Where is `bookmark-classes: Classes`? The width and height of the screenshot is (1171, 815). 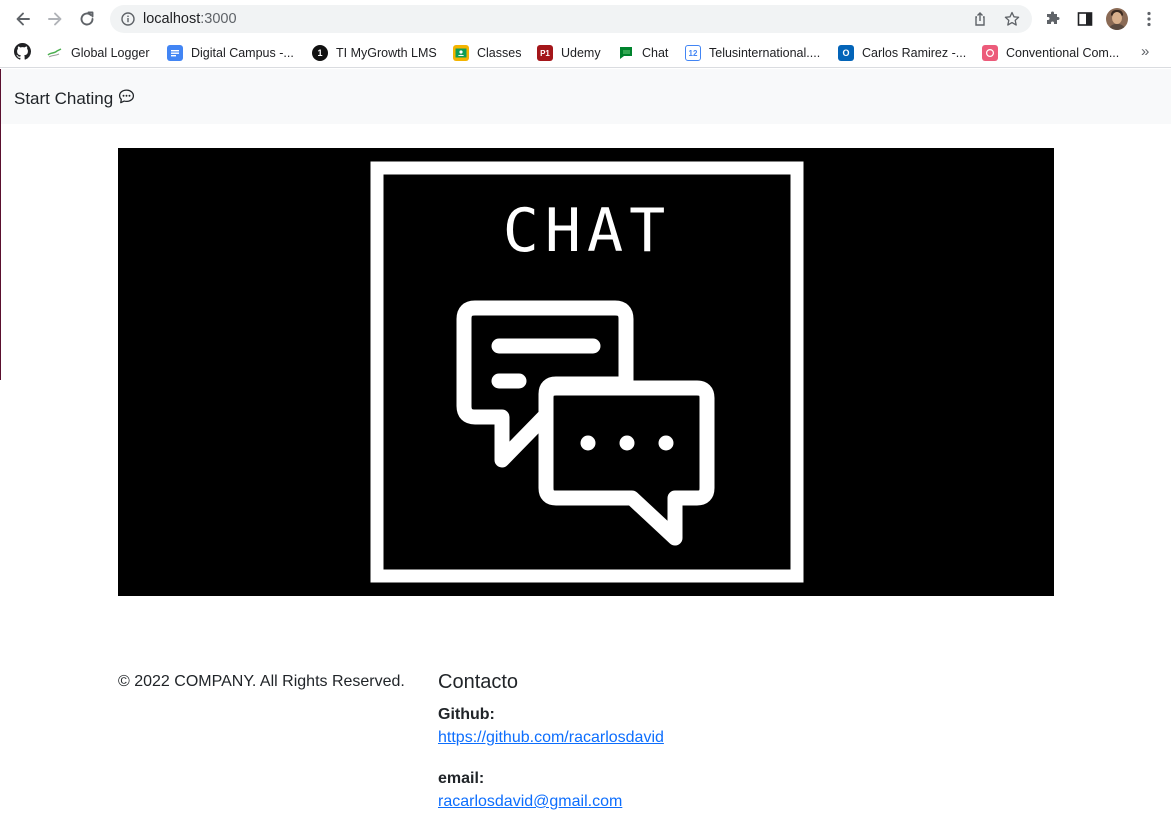 bookmark-classes: Classes is located at coordinates (487, 53).